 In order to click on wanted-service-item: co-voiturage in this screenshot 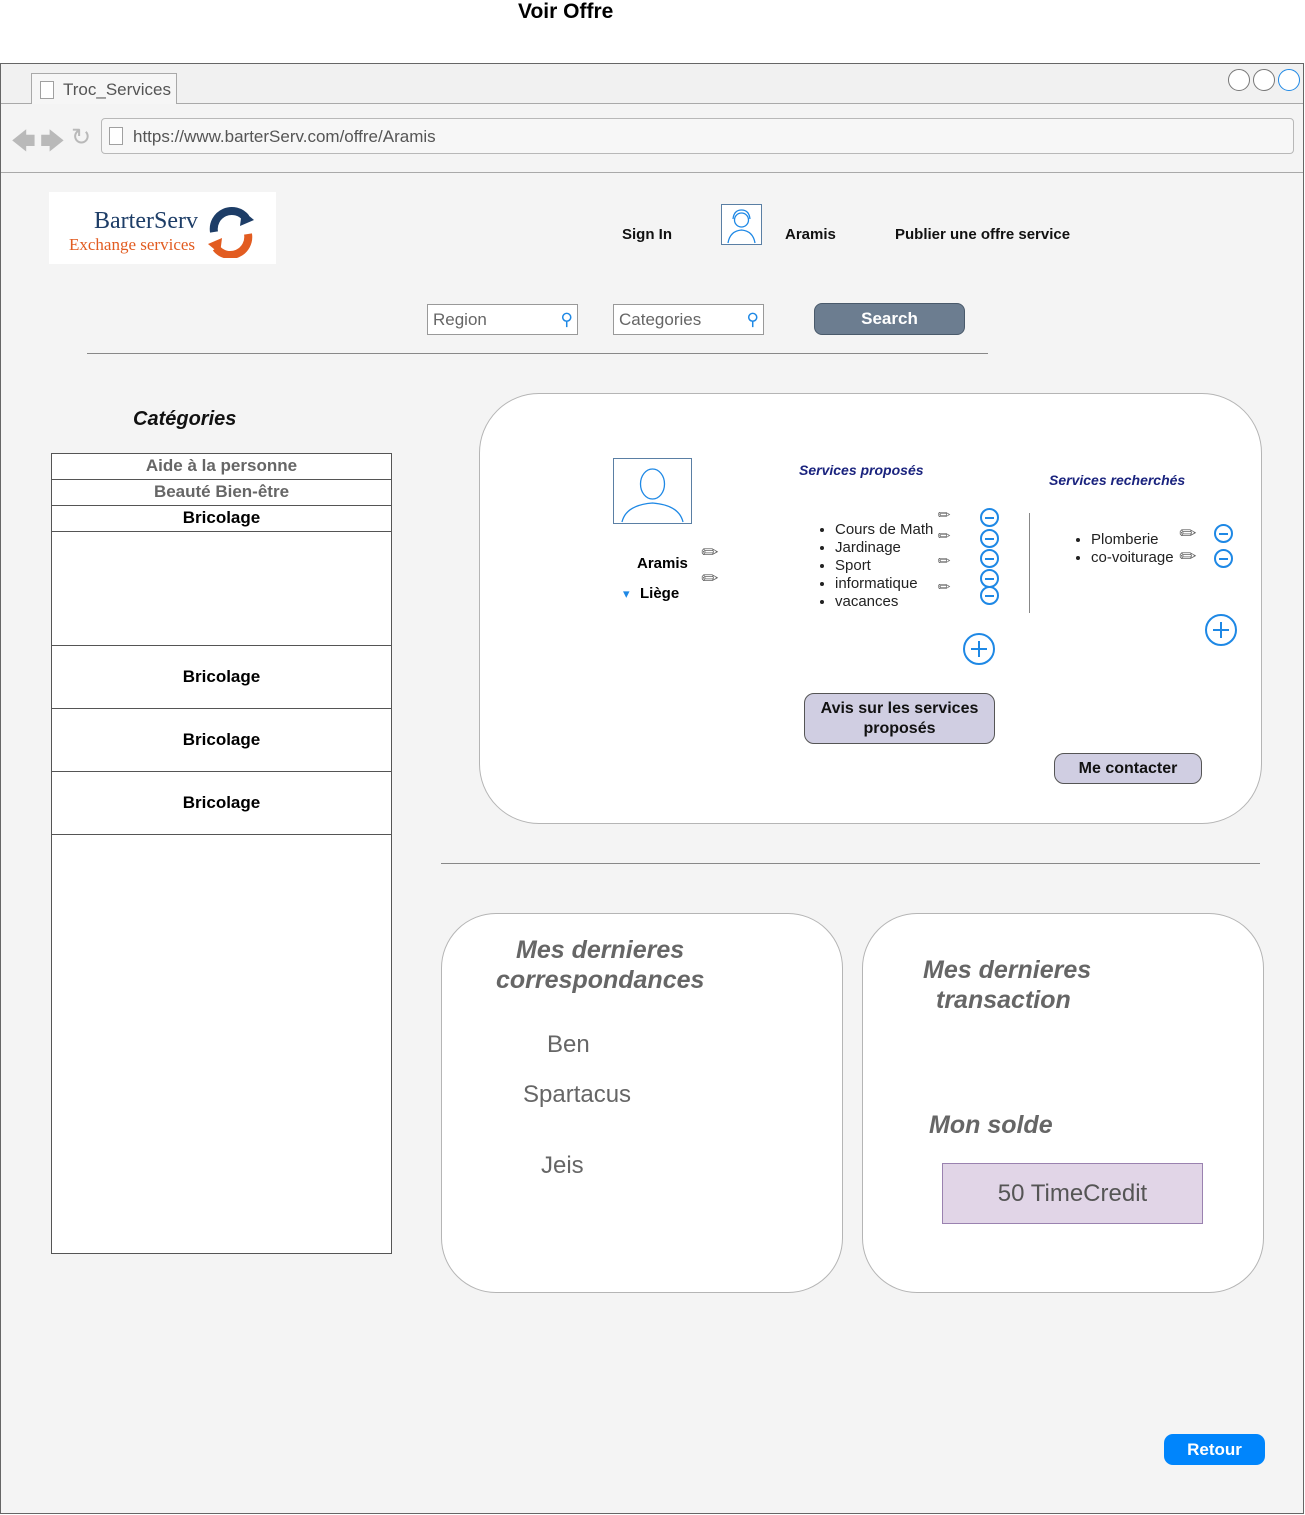, I will do `click(1132, 558)`.